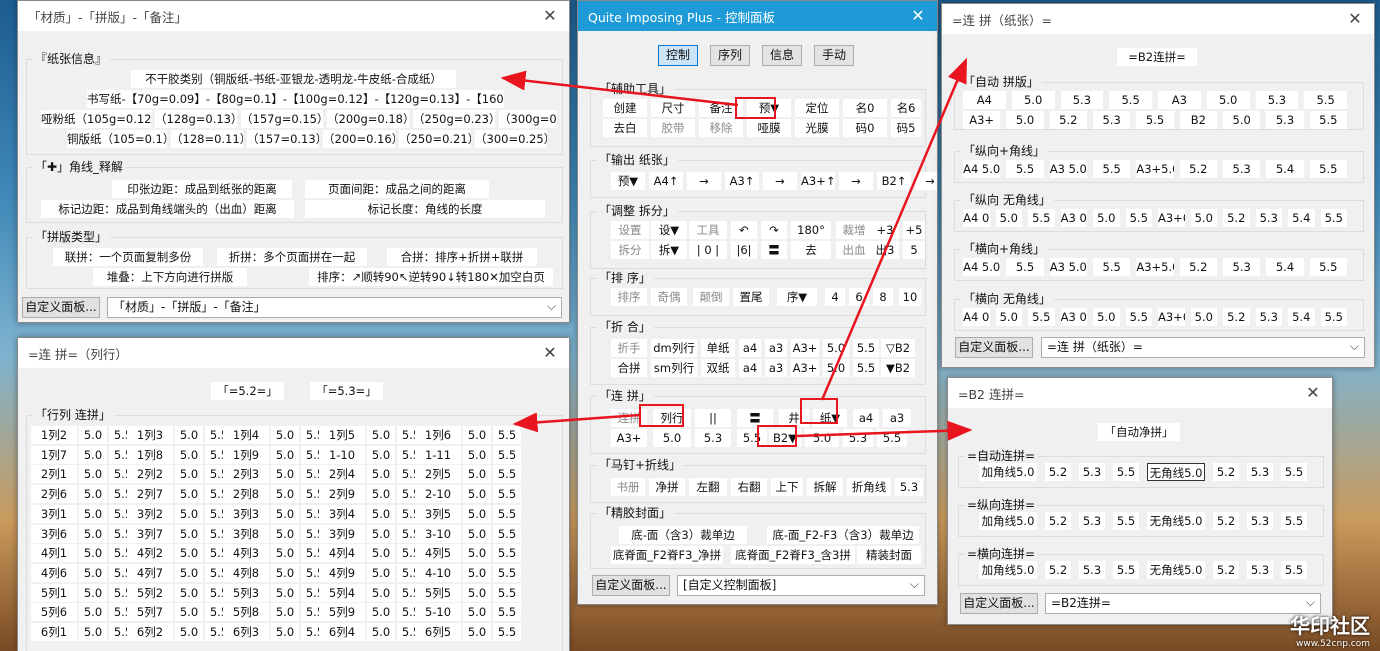 The height and width of the screenshot is (651, 1380). Describe the element at coordinates (246, 533) in the screenshot. I see `cell: 3列8` at that location.